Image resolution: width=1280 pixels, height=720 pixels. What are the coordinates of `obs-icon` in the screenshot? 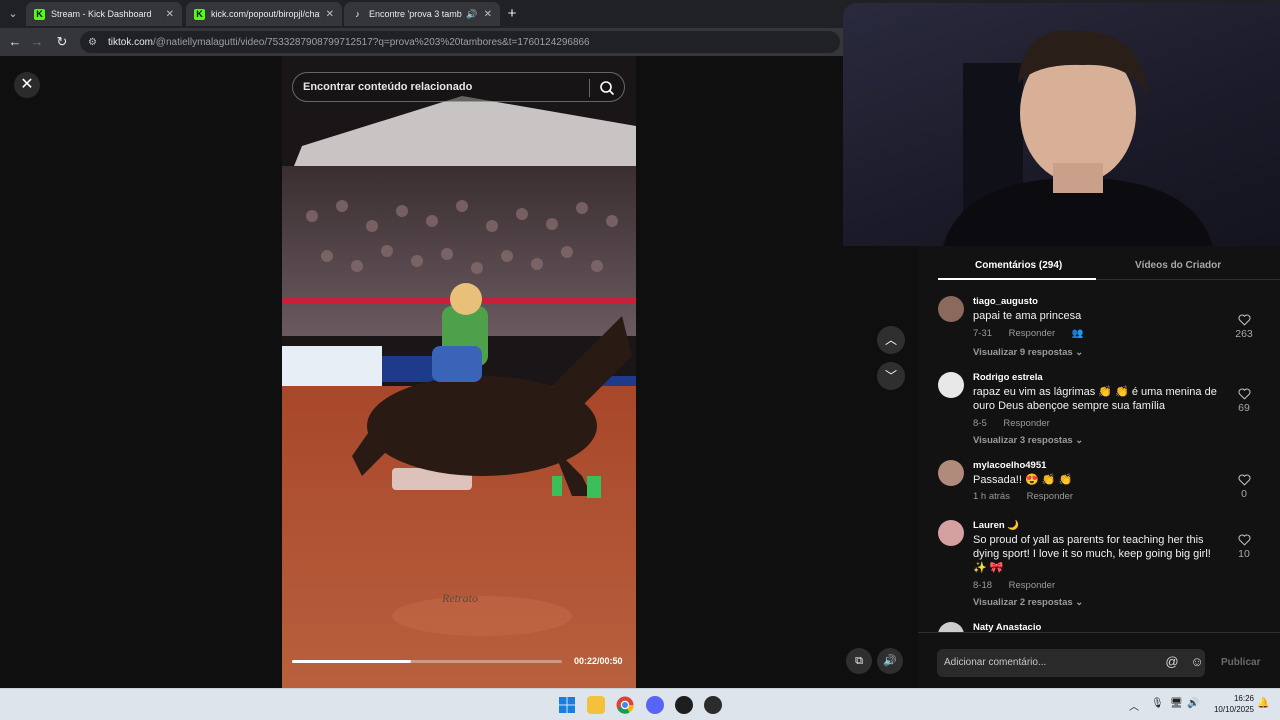 It's located at (713, 705).